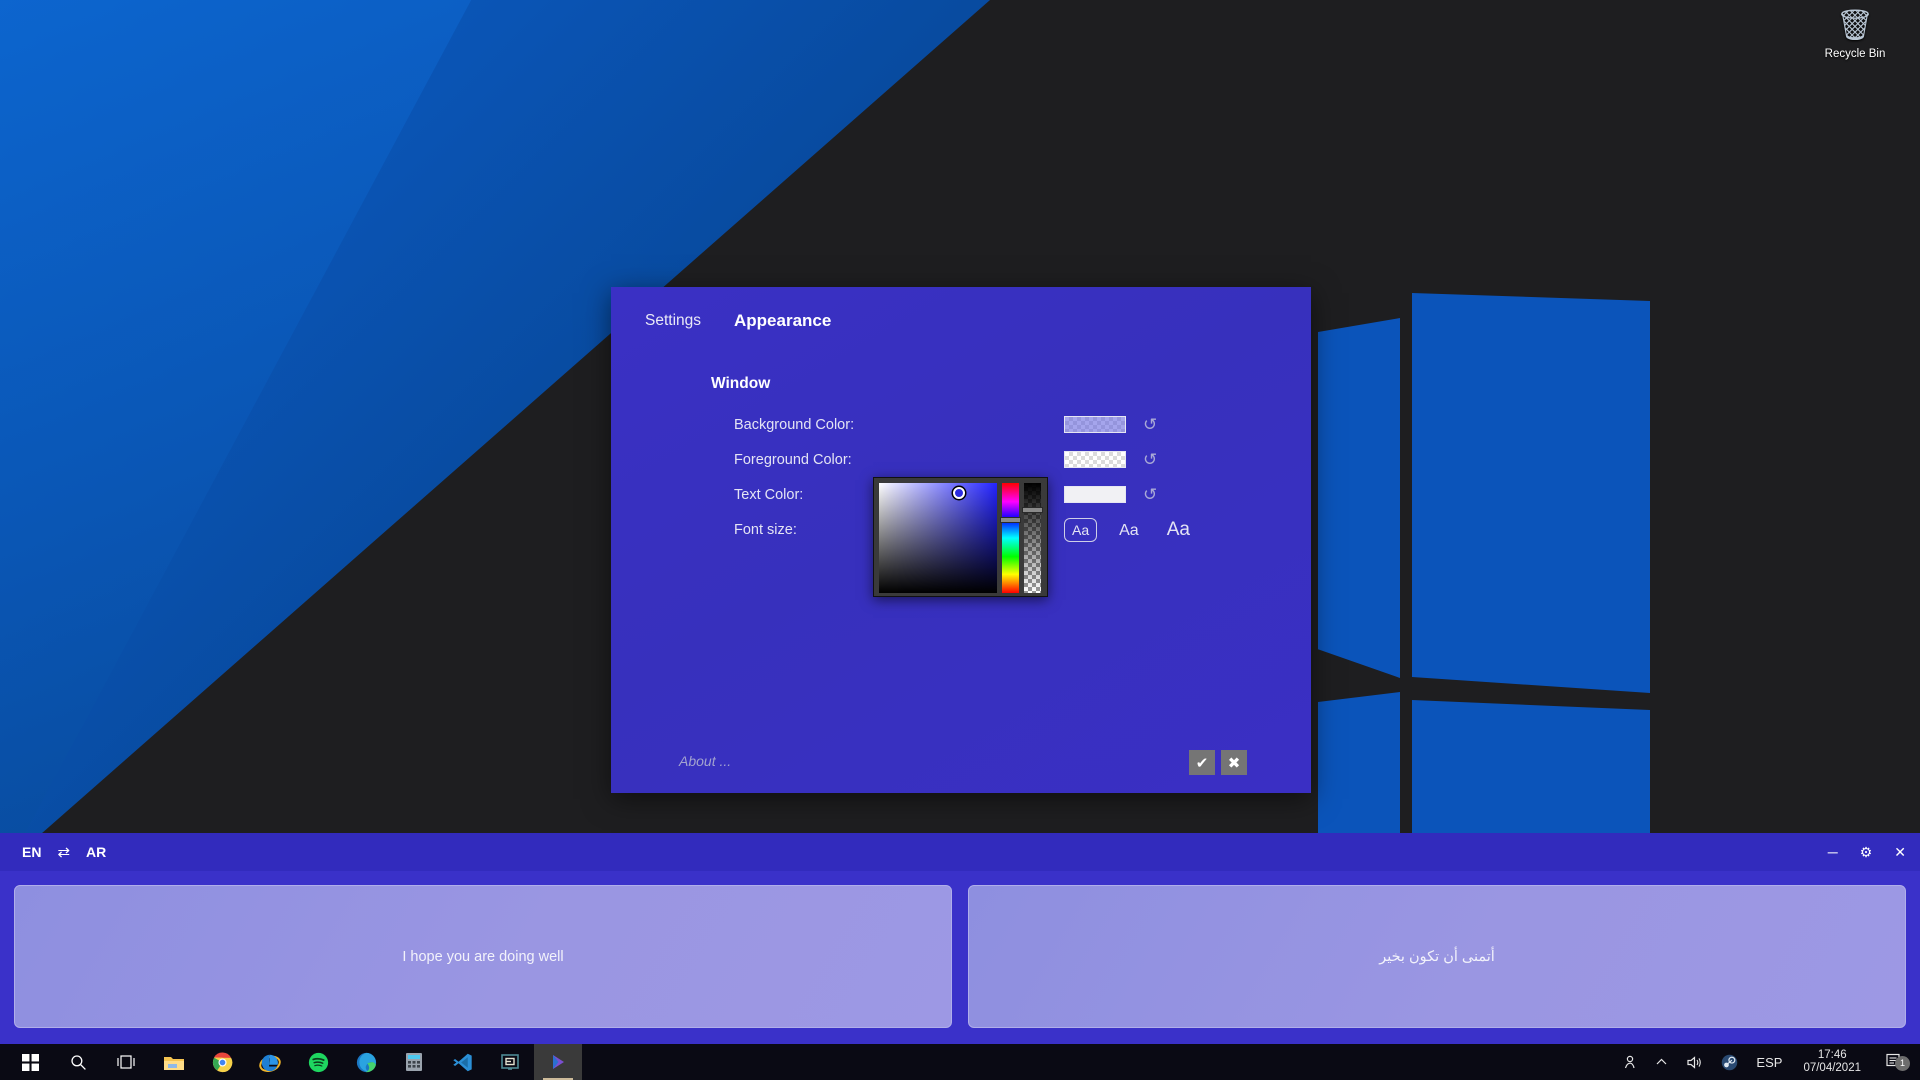 This screenshot has width=1920, height=1080. I want to click on windows-logo-icon, so click(30, 1062).